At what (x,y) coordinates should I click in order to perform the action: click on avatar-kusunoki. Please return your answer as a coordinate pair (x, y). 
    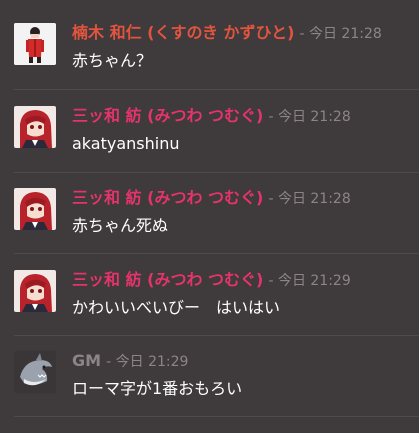
    Looking at the image, I should click on (35, 44).